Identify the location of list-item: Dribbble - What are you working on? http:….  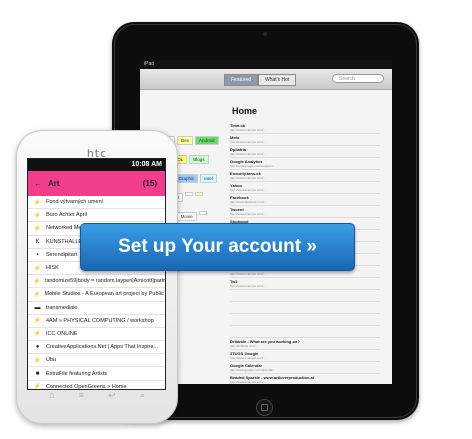
(305, 344).